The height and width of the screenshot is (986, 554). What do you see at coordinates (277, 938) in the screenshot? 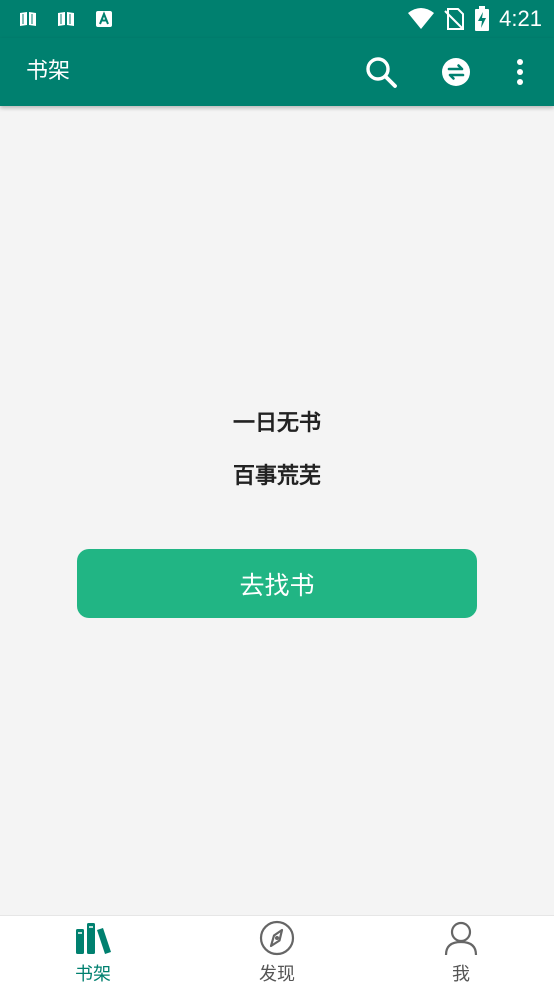
I see `compass-icon` at bounding box center [277, 938].